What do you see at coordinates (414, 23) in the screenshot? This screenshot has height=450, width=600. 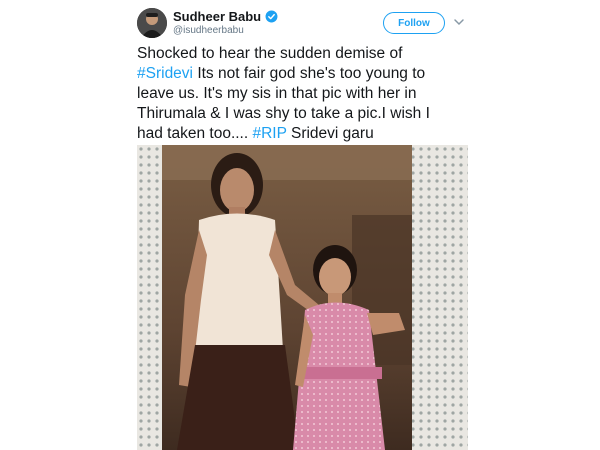 I see `follow-button: Follow` at bounding box center [414, 23].